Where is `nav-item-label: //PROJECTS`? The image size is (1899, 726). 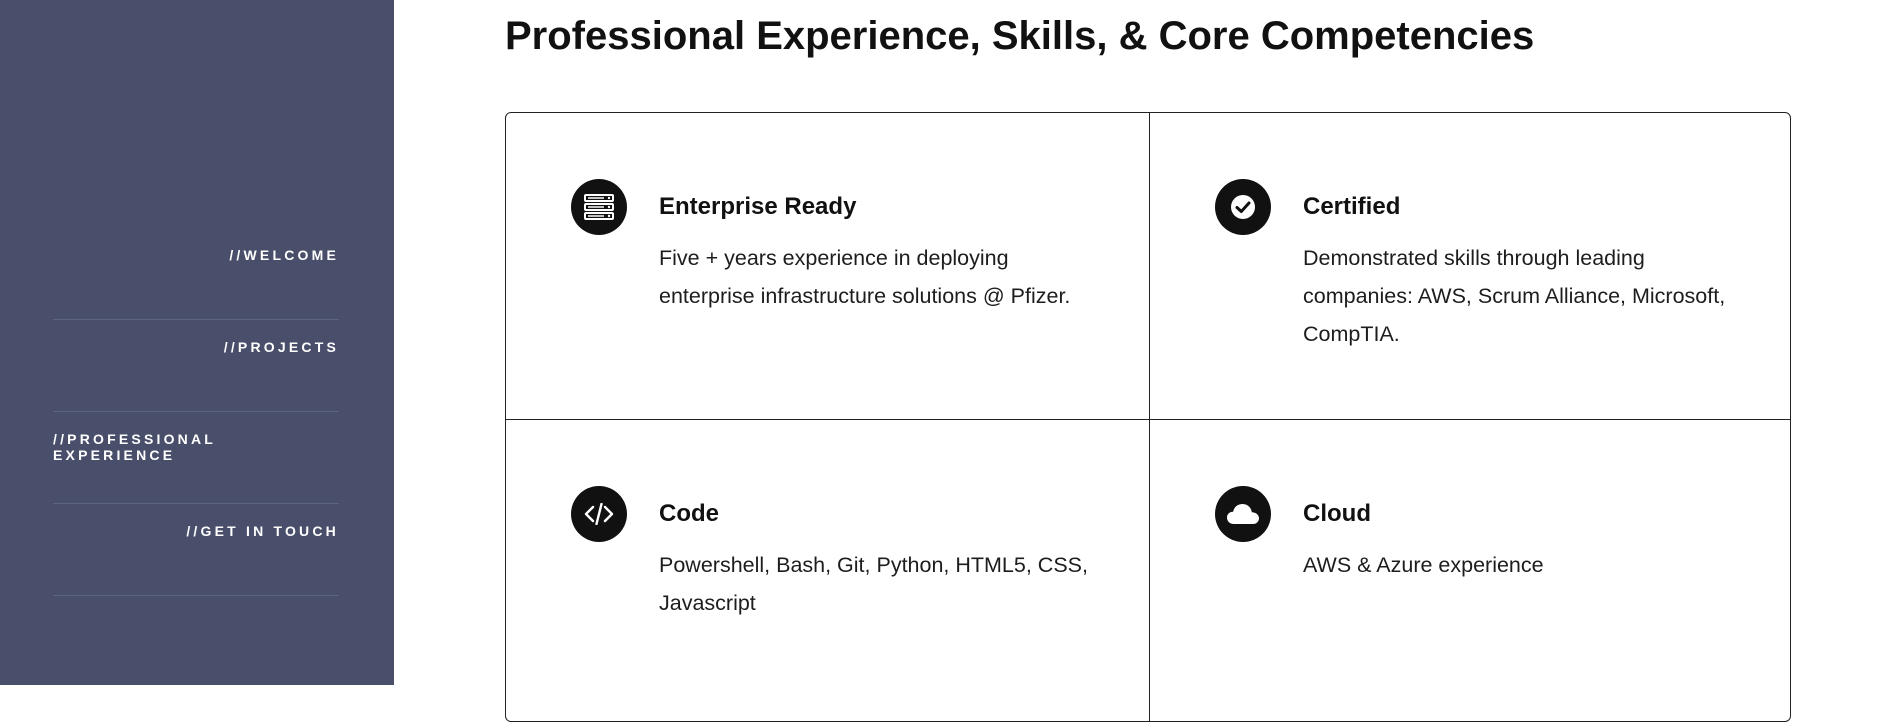 nav-item-label: //PROJECTS is located at coordinates (281, 347).